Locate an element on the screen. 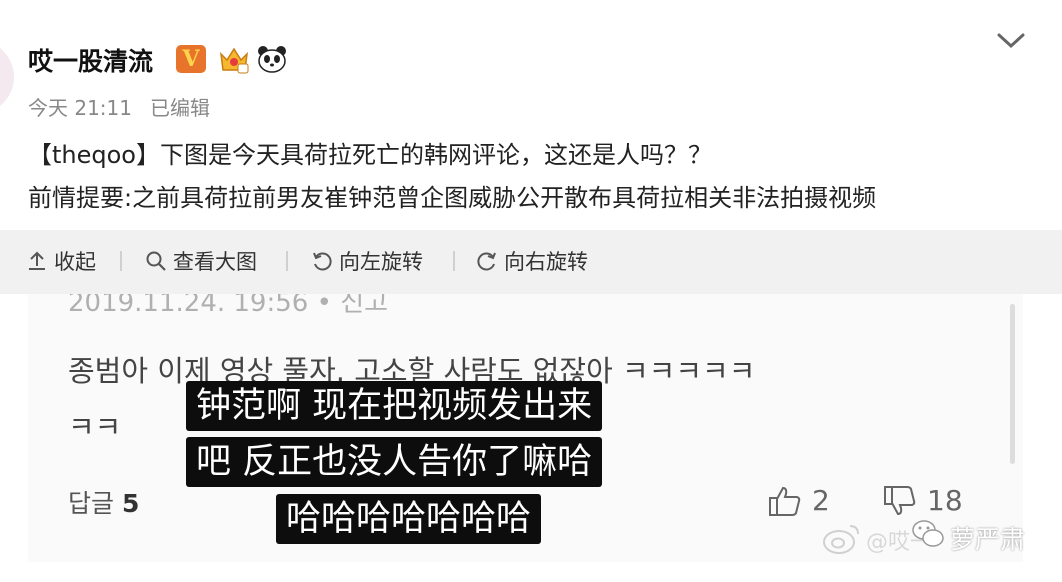 Image resolution: width=1062 pixels, height=582 pixels. reply-count: 답글 5 is located at coordinates (103, 502).